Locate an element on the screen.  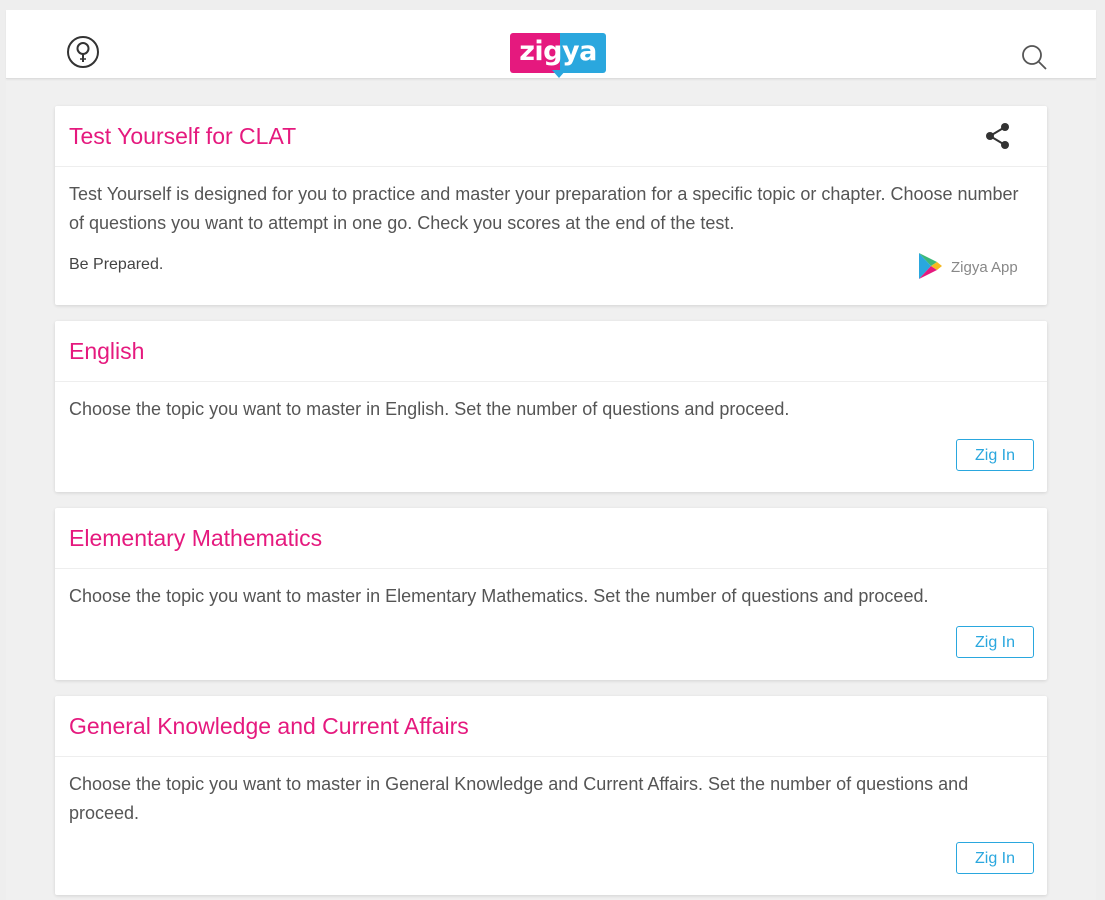
subject-card-header: General Knowledge and Current Affairs is located at coordinates (551, 726).